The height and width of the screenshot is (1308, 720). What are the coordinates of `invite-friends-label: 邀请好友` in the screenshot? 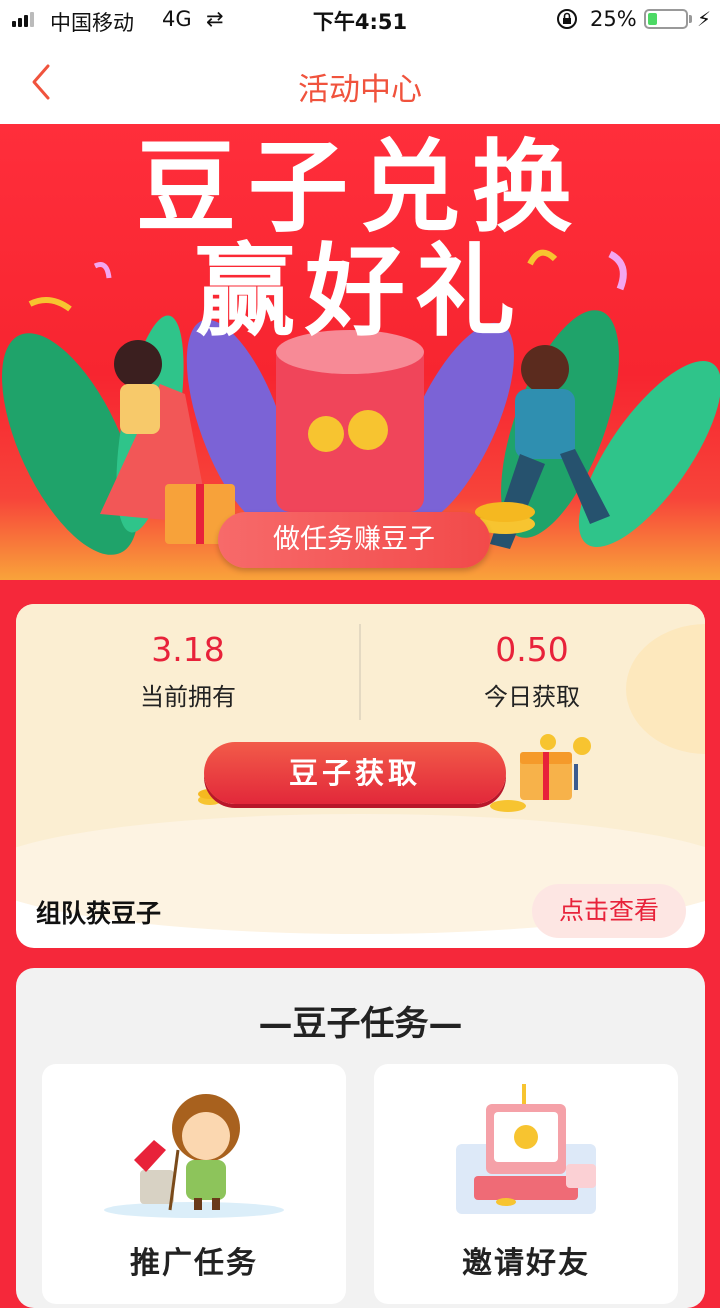 It's located at (526, 1263).